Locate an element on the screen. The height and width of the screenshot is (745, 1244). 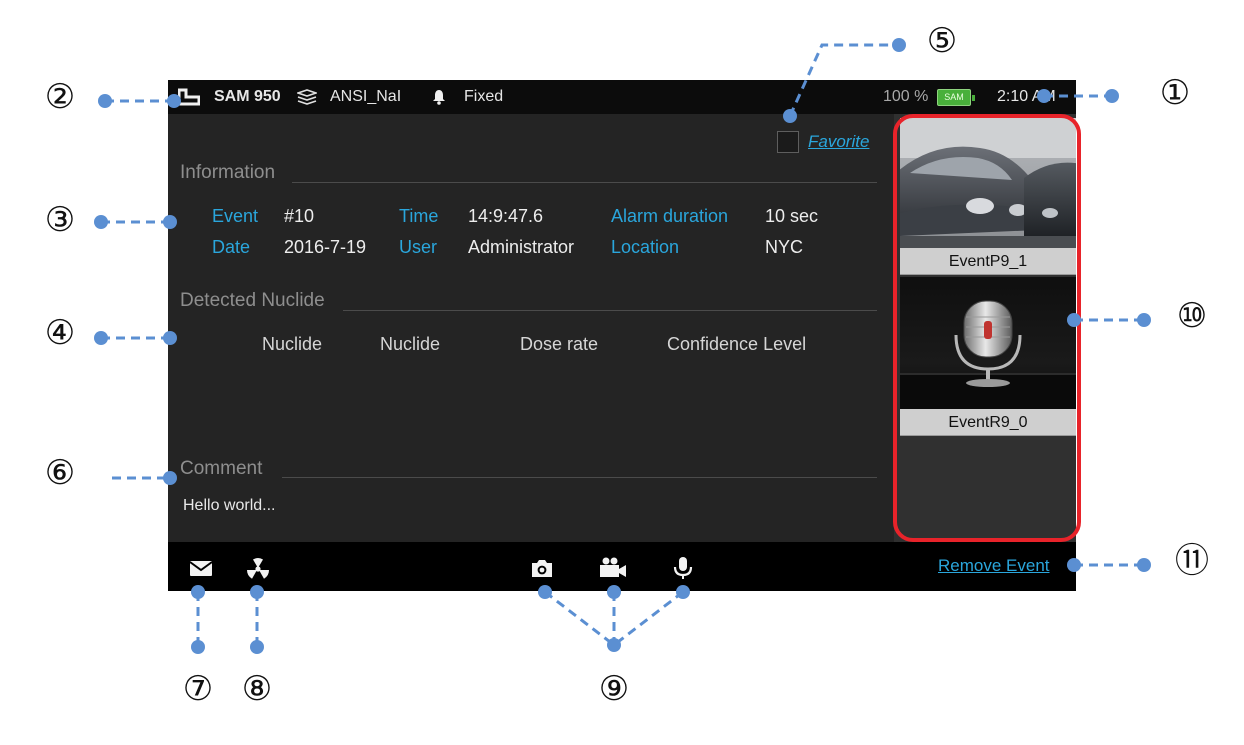
callout-number: ⑧ is located at coordinates (257, 689).